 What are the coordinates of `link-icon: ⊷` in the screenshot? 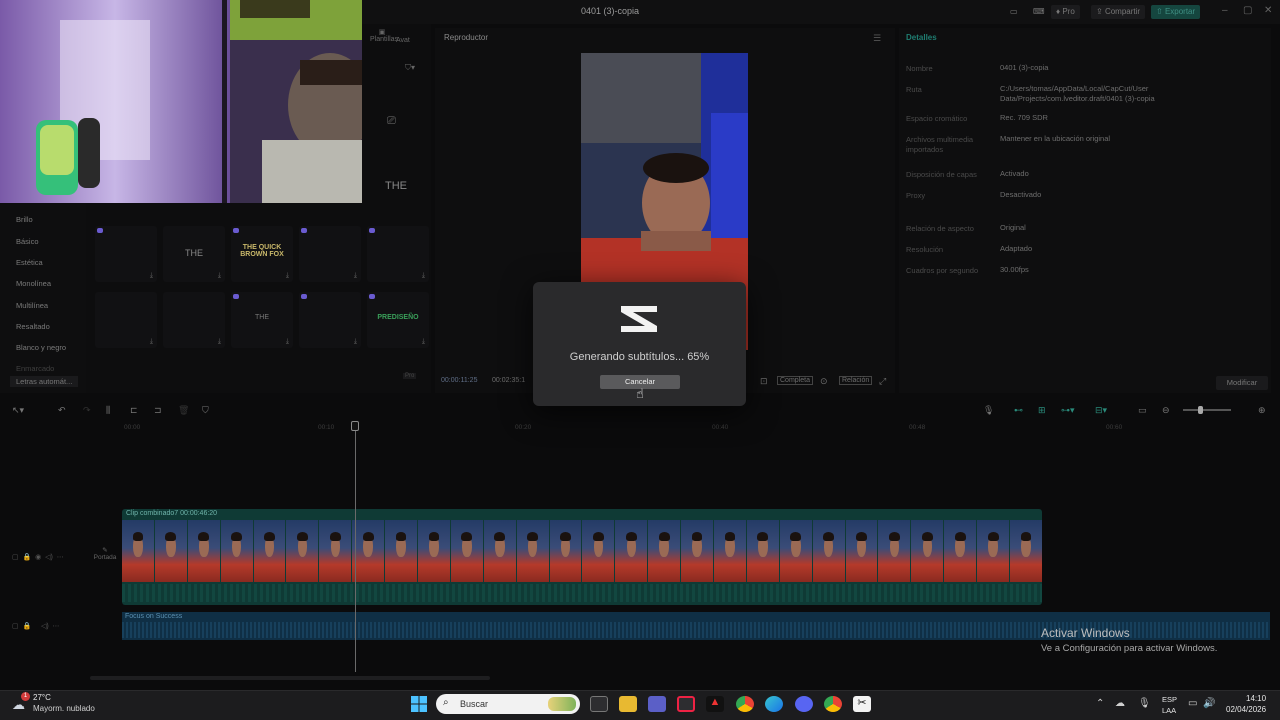 It's located at (1018, 410).